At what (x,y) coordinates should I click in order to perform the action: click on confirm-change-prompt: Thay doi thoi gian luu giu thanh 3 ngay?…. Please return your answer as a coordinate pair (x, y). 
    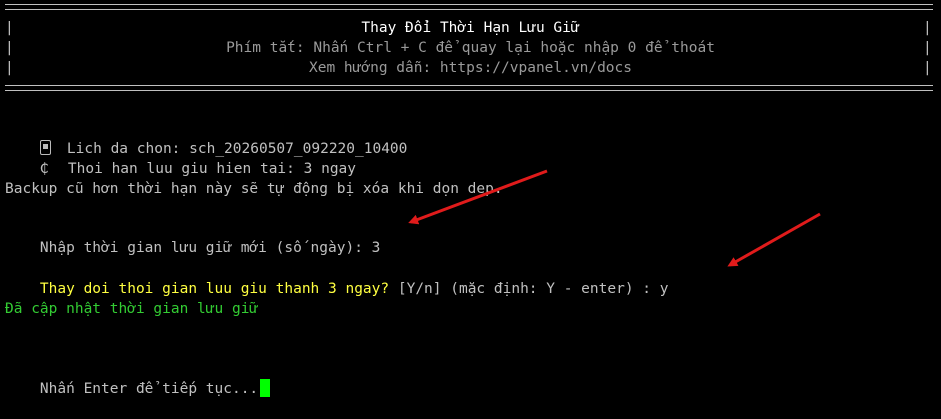
    Looking at the image, I should click on (337, 278).